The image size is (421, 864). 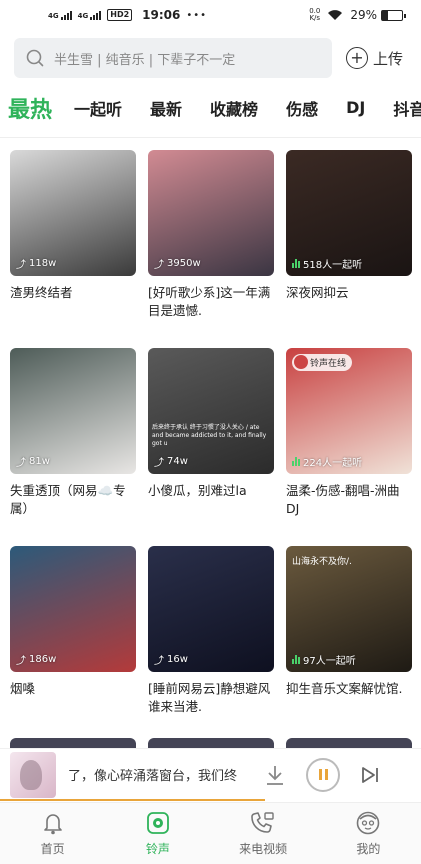 I want to click on playlist-card: ⤴ 118w 渣男终结者, so click(x=73, y=249).